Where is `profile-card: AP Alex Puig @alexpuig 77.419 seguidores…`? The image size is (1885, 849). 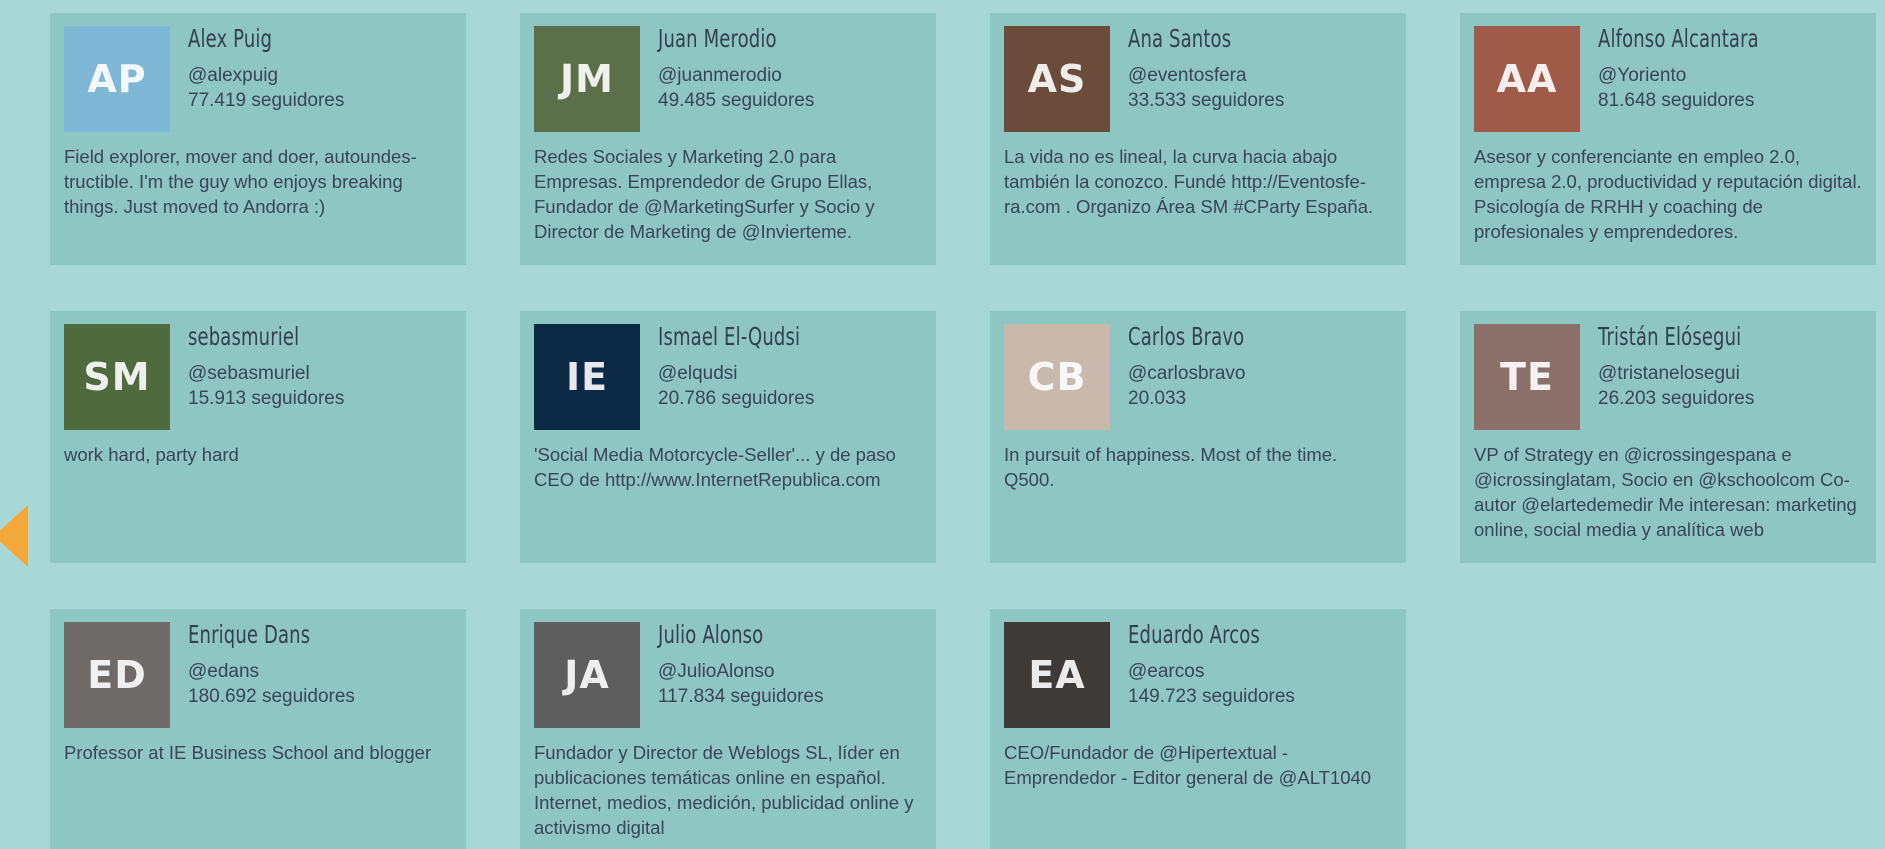
profile-card: AP Alex Puig @alexpuig 77.419 seguidores… is located at coordinates (258, 139).